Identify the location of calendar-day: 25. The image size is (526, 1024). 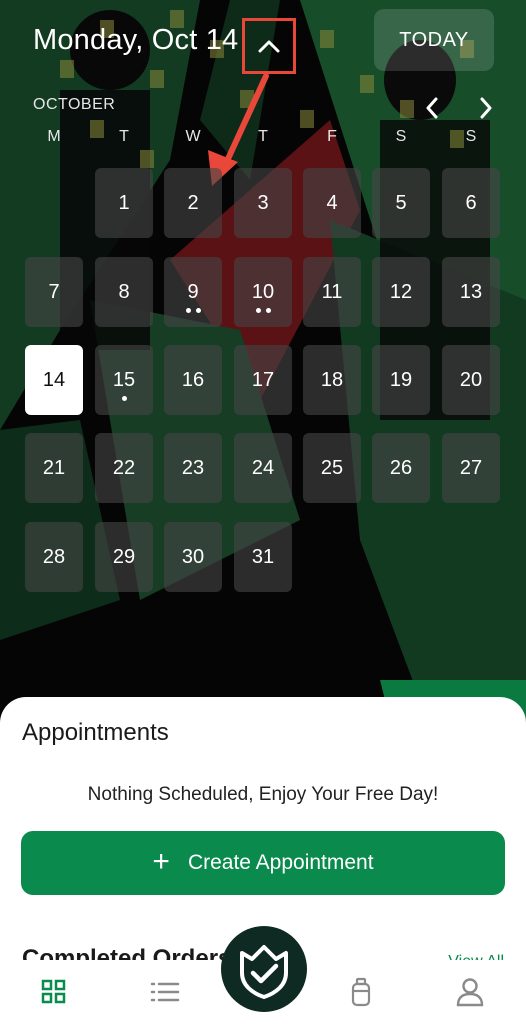
(332, 468).